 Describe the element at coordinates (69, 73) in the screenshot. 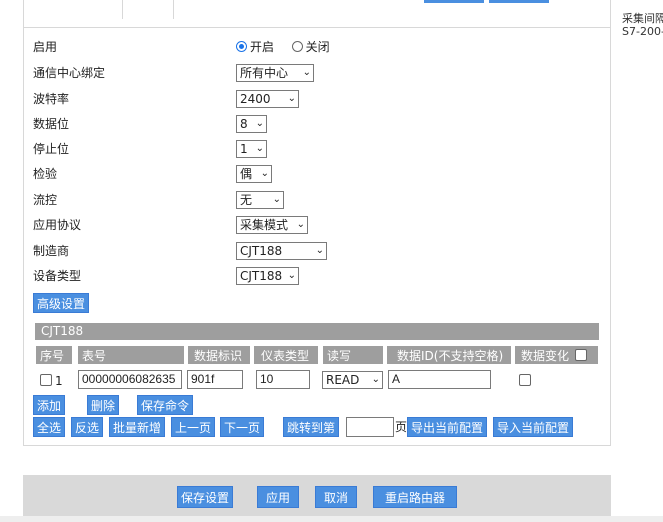

I see `center-binding-label: 通信中心绑定` at that location.